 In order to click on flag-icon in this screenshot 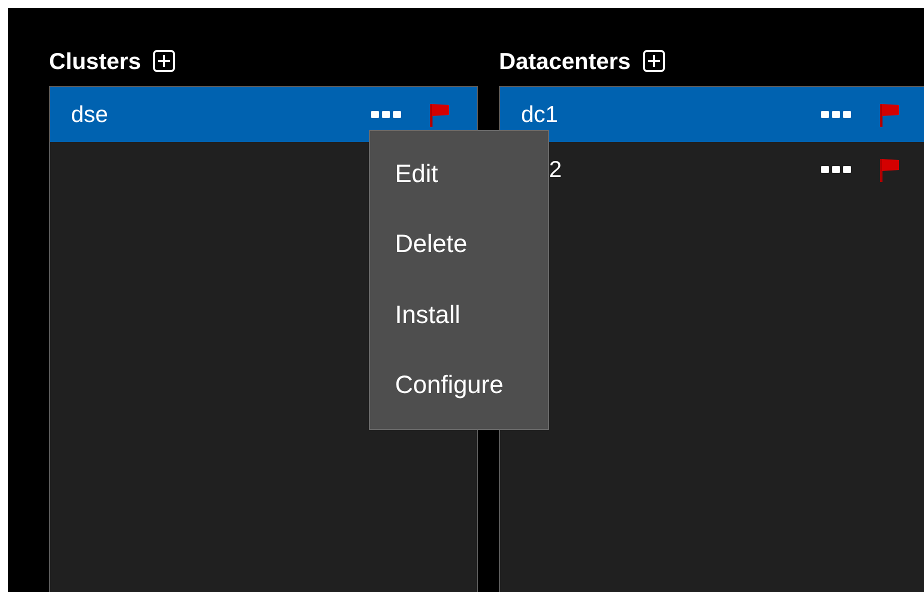, I will do `click(889, 170)`.